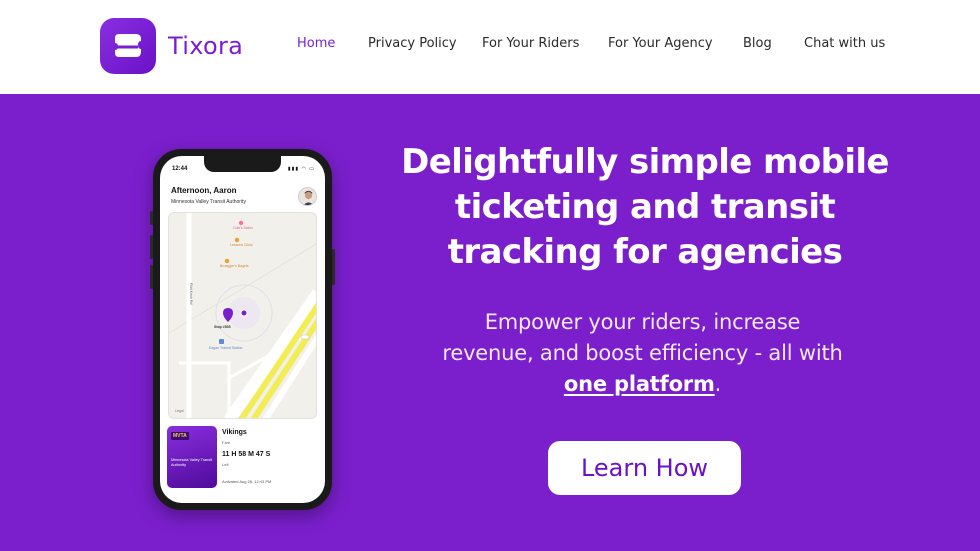 The height and width of the screenshot is (551, 980). Describe the element at coordinates (718, 384) in the screenshot. I see `hero-subline-period: .` at that location.